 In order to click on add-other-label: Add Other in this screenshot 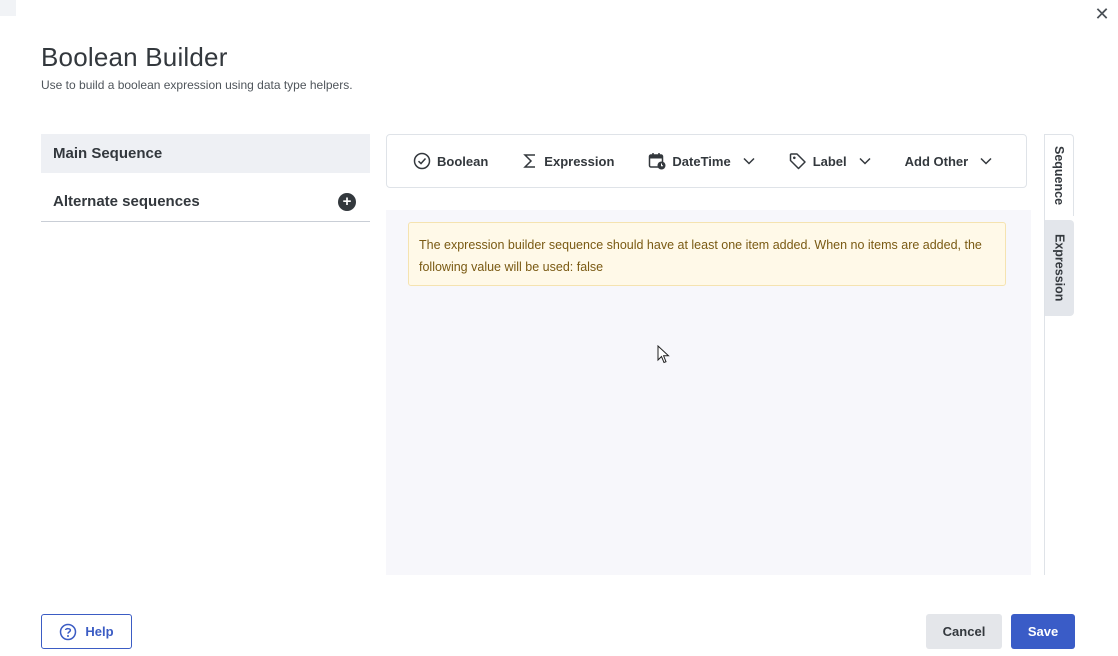, I will do `click(936, 161)`.